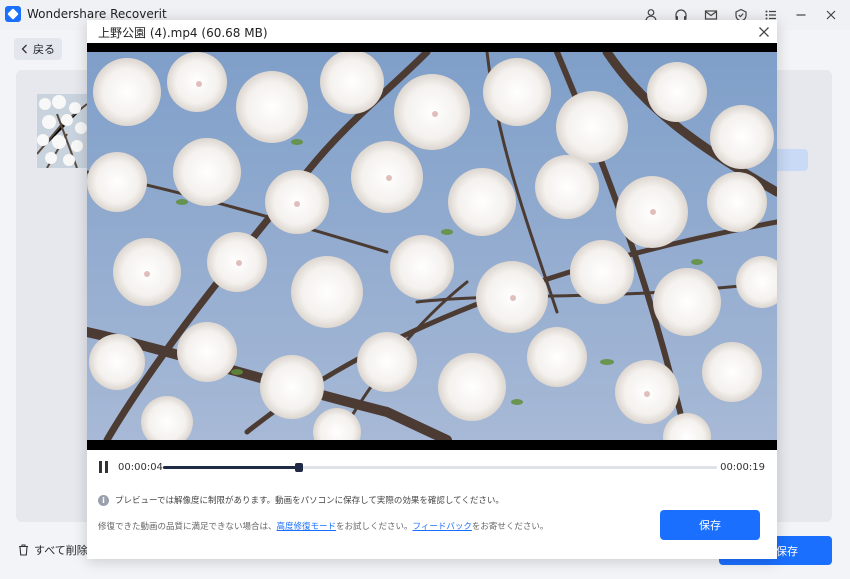  What do you see at coordinates (231, 467) in the screenshot?
I see `seek-bar-progress` at bounding box center [231, 467].